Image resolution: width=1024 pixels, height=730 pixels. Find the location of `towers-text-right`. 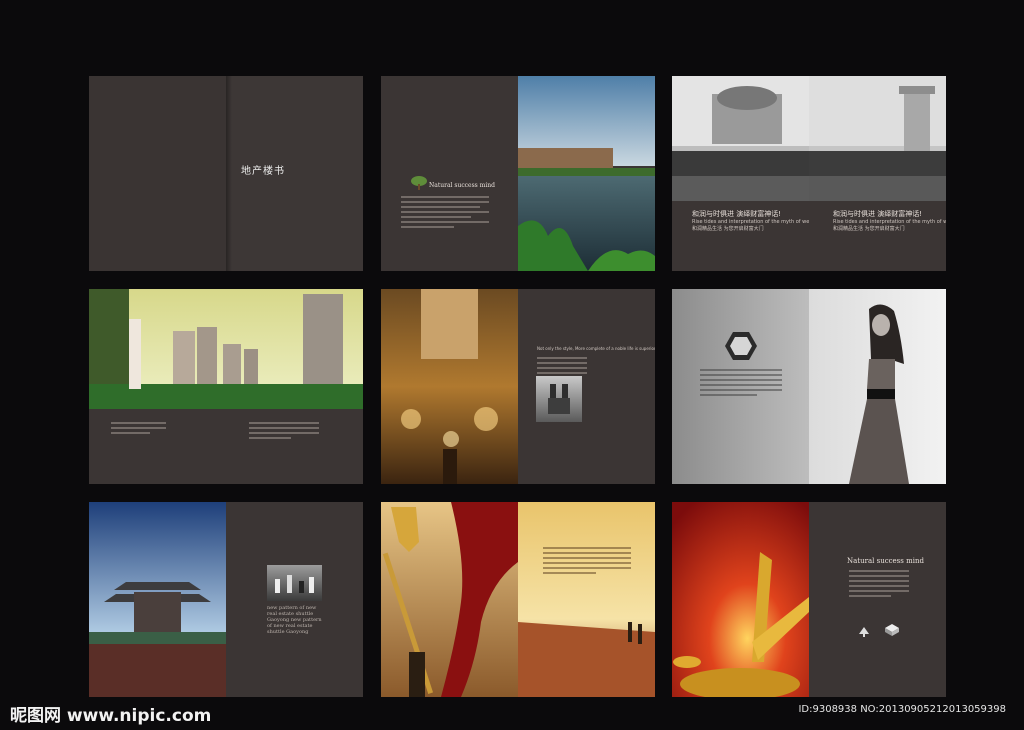

towers-text-right is located at coordinates (284, 432).